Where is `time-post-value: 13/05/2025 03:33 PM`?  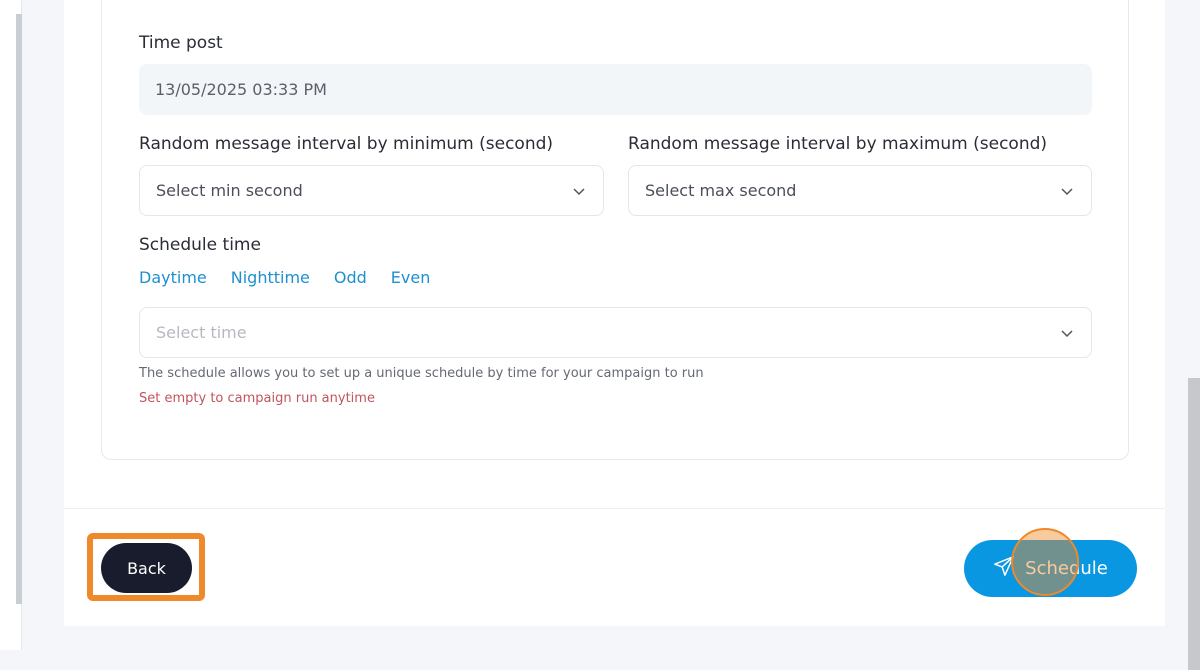 time-post-value: 13/05/2025 03:33 PM is located at coordinates (241, 89).